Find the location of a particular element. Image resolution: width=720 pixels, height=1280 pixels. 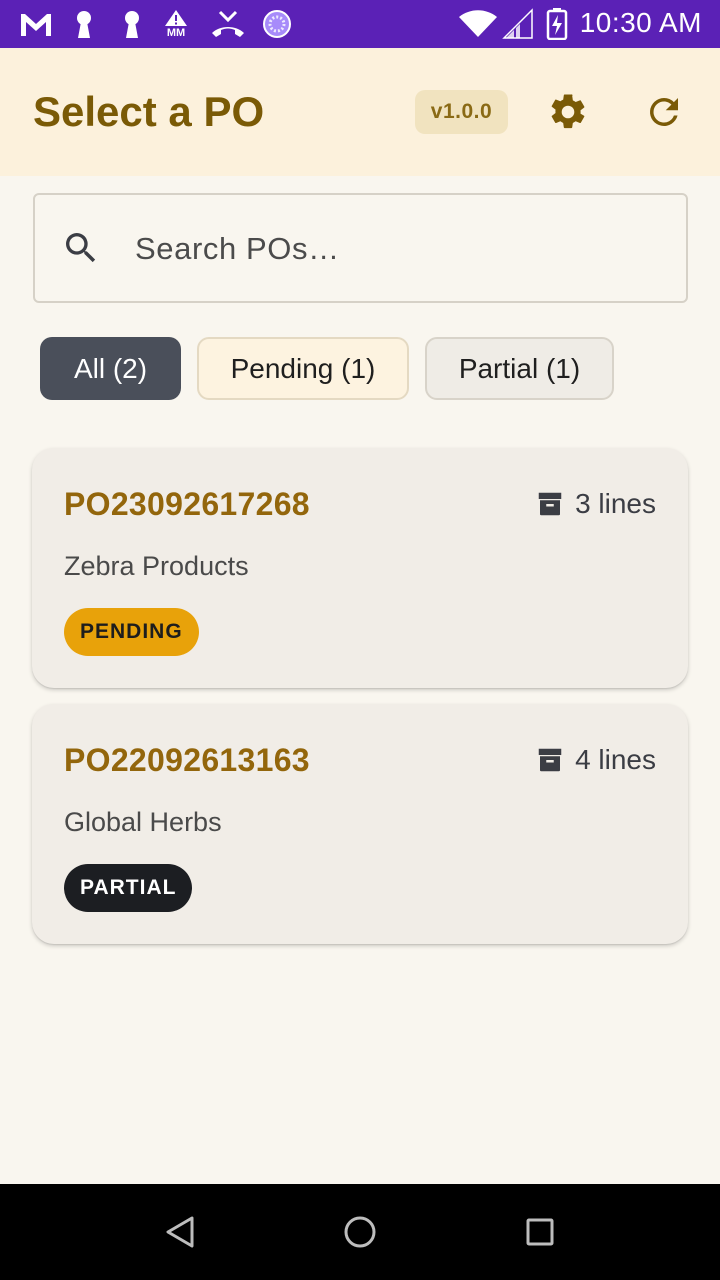

back-button is located at coordinates (180, 1232).